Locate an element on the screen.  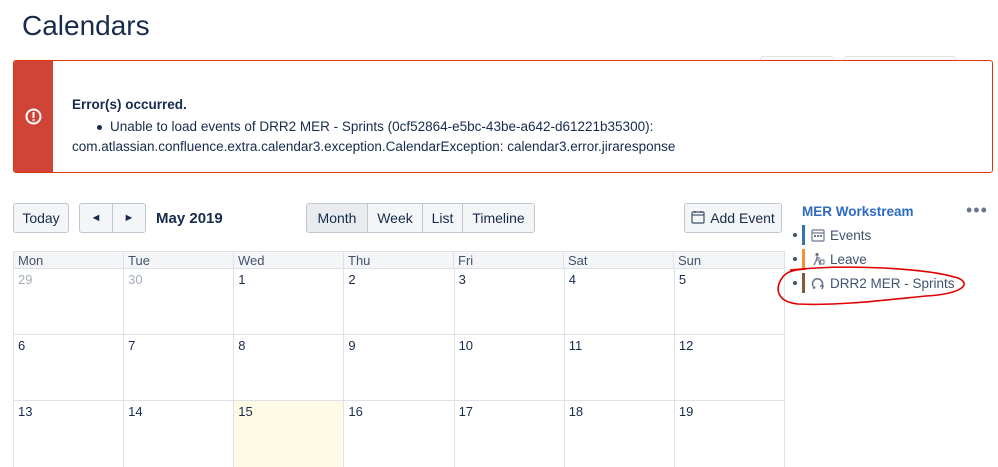
view-timeline-button: Timeline is located at coordinates (499, 218).